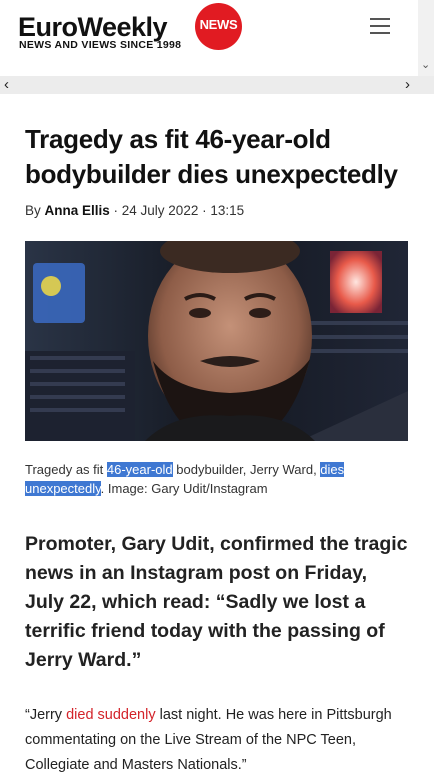 The height and width of the screenshot is (781, 434). What do you see at coordinates (77, 210) in the screenshot?
I see `author-link: Anna Ellis` at bounding box center [77, 210].